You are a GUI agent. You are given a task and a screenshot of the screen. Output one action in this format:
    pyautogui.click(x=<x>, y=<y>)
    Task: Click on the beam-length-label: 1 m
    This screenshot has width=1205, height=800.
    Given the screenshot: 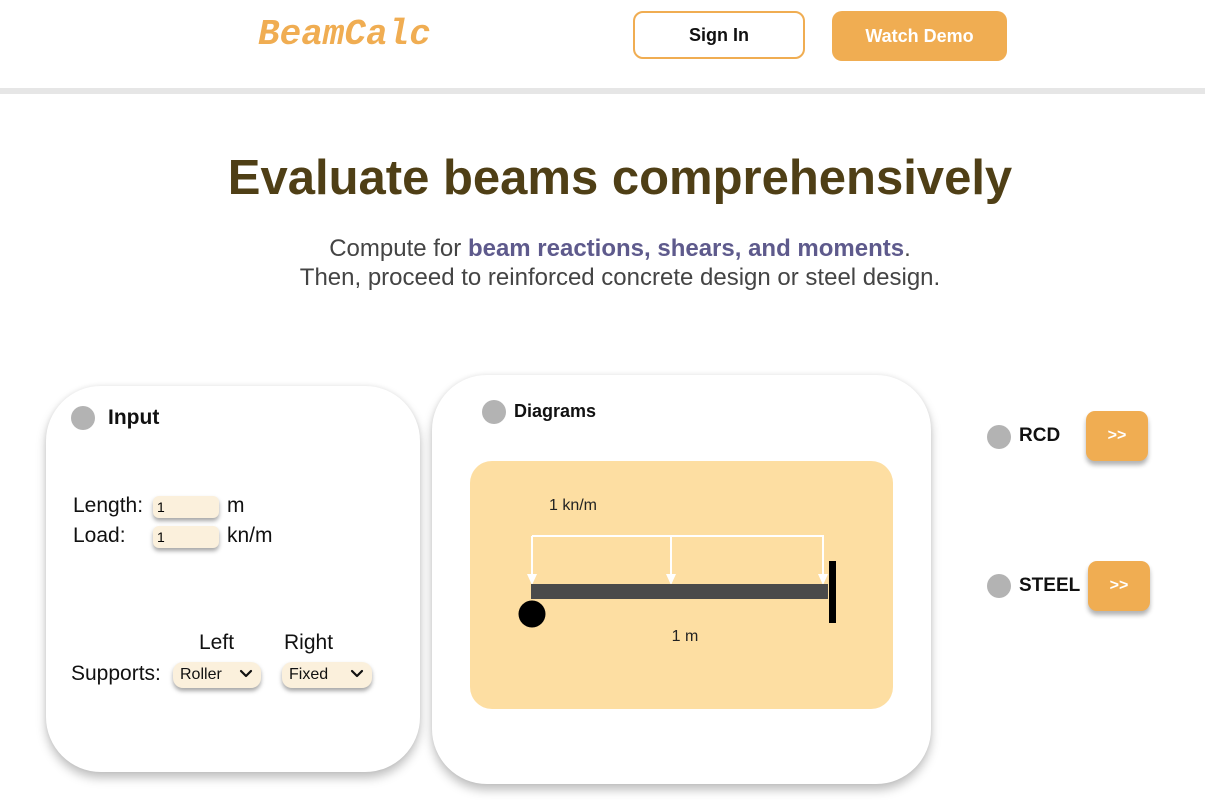 What is the action you would take?
    pyautogui.click(x=685, y=636)
    